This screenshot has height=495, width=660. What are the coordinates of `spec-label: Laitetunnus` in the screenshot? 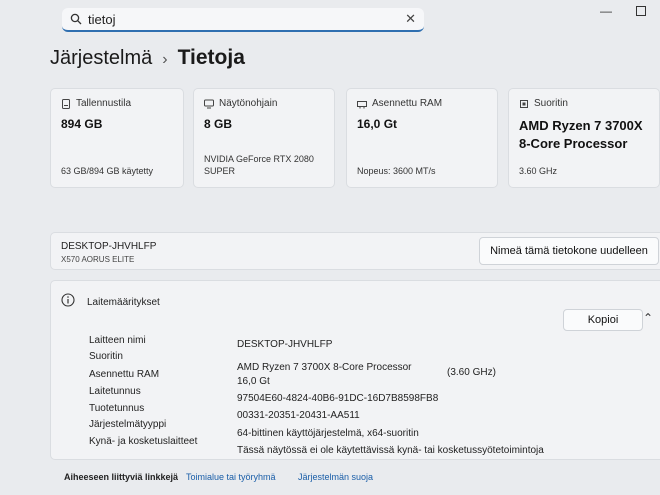 It's located at (115, 391).